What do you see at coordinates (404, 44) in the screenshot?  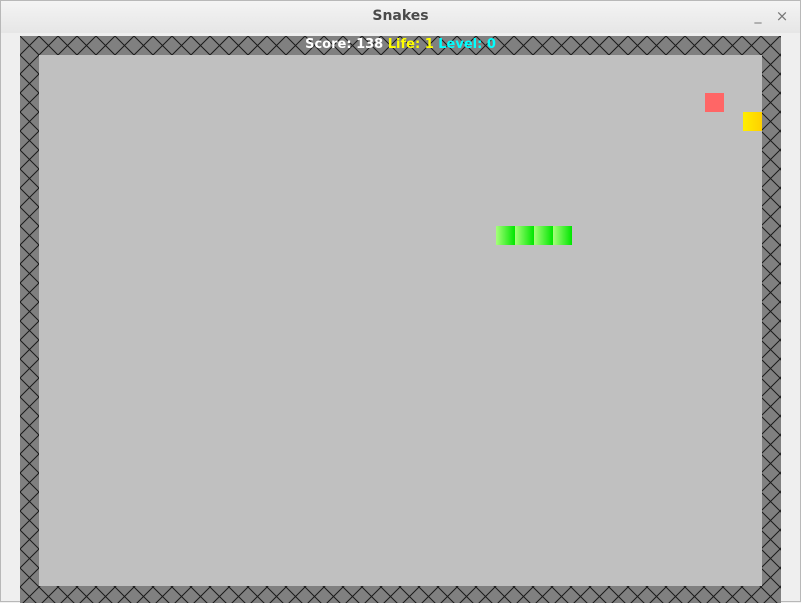 I see `life-label: Life:` at bounding box center [404, 44].